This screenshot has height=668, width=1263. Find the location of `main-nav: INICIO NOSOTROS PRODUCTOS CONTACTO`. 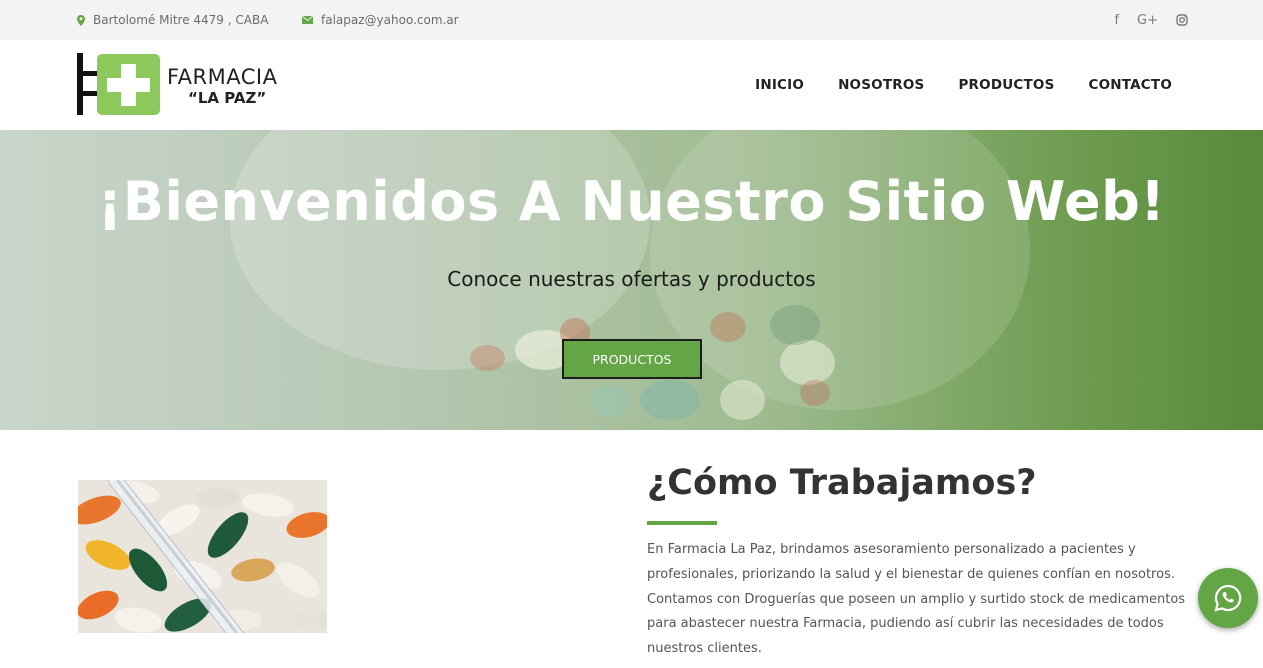

main-nav: INICIO NOSOTROS PRODUCTOS CONTACTO is located at coordinates (963, 85).